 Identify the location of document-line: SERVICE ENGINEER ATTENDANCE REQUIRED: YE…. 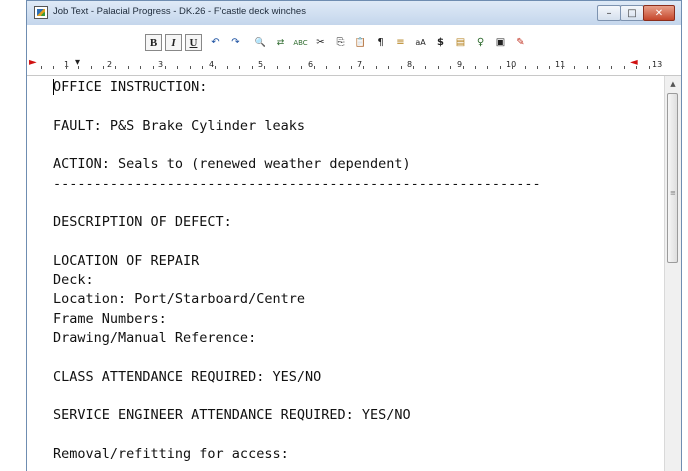
(232, 415).